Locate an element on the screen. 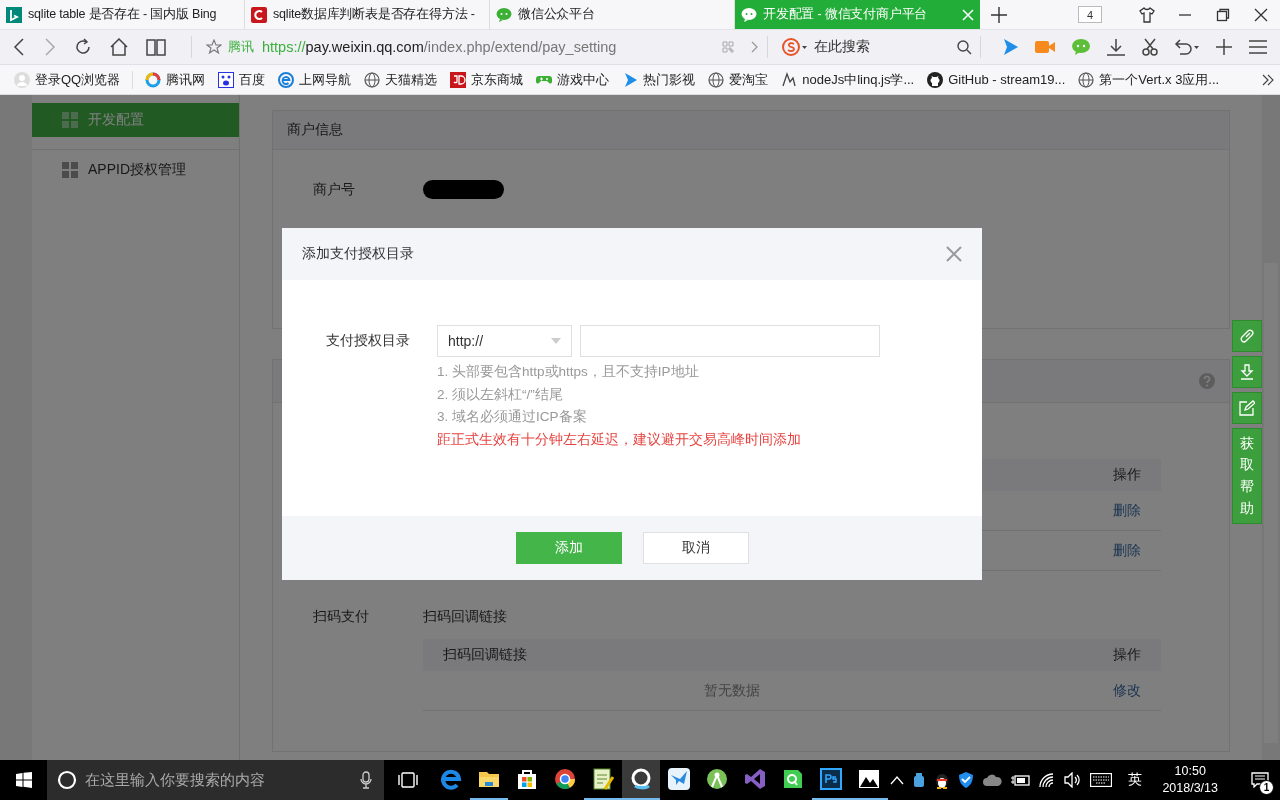  q-badge-icon is located at coordinates (793, 779).